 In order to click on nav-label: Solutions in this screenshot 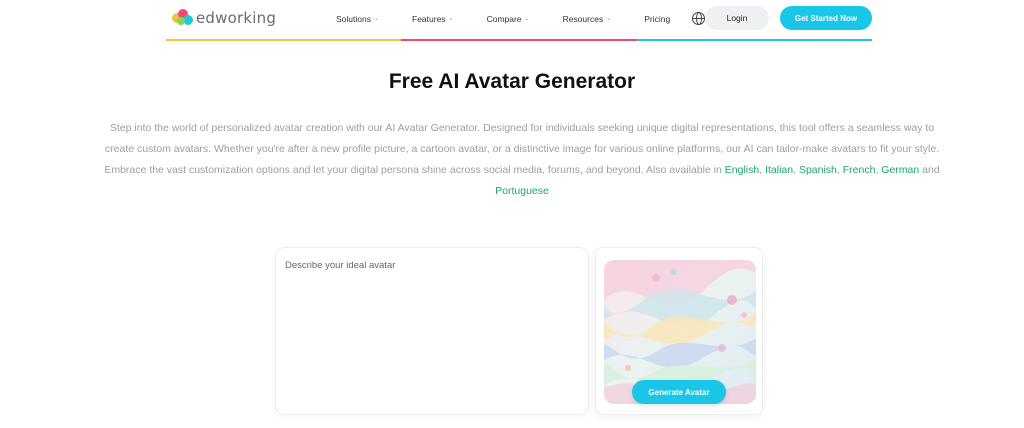, I will do `click(353, 18)`.